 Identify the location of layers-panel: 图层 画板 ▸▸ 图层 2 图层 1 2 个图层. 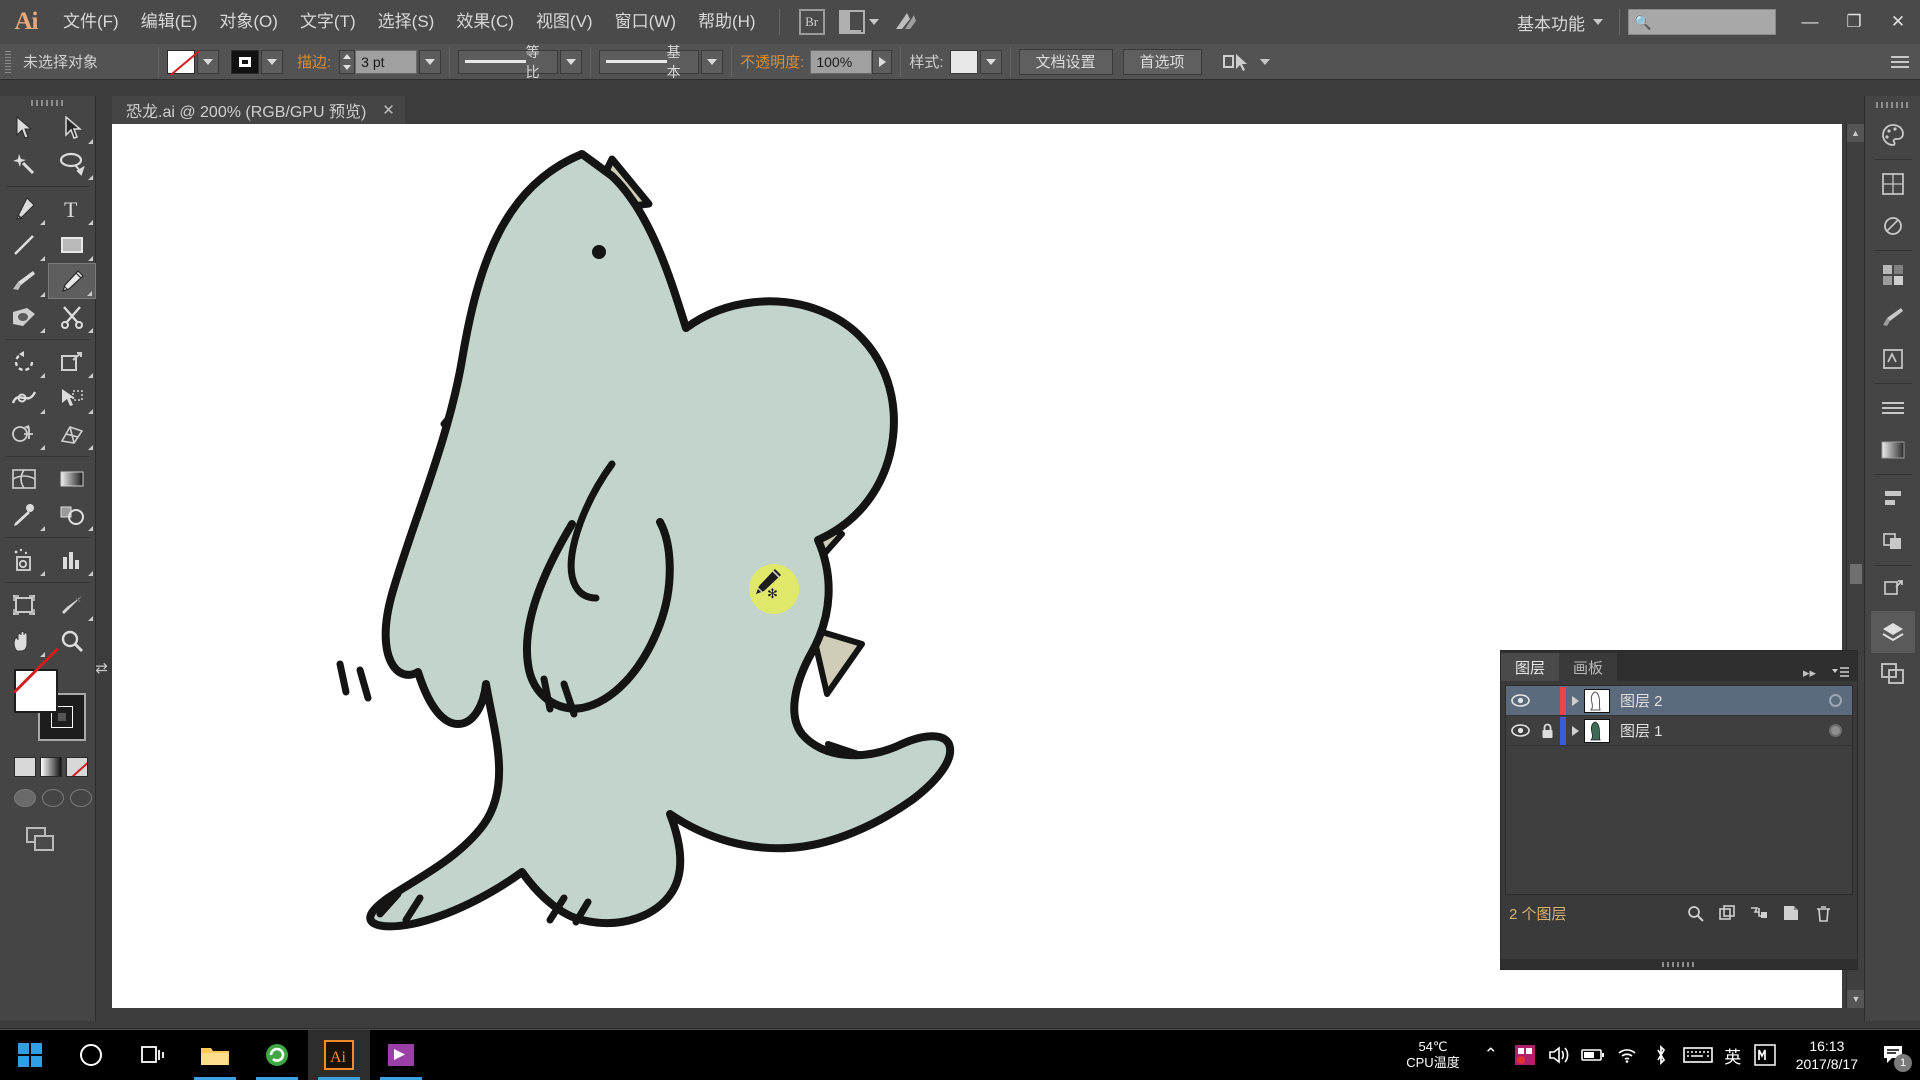
(1679, 810).